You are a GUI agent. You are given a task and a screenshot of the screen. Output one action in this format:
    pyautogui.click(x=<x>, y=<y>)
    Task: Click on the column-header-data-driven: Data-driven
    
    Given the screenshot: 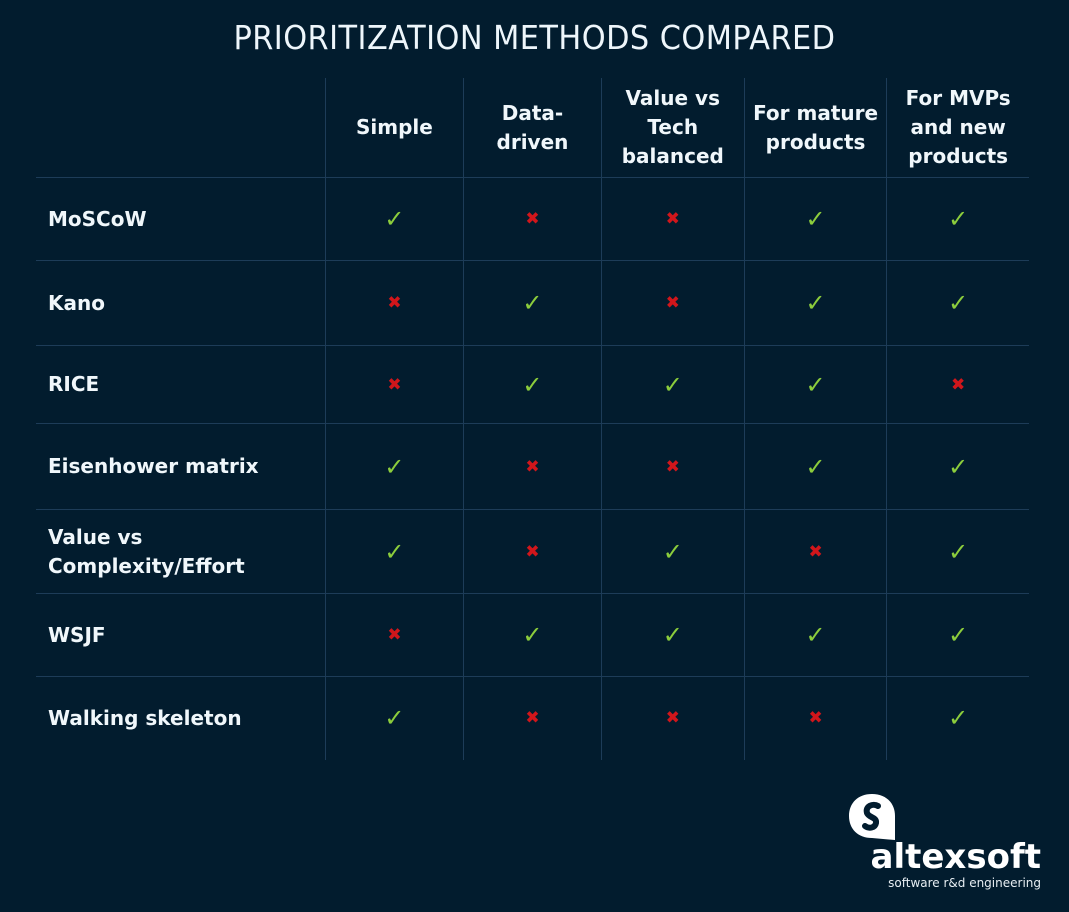 What is the action you would take?
    pyautogui.click(x=532, y=128)
    